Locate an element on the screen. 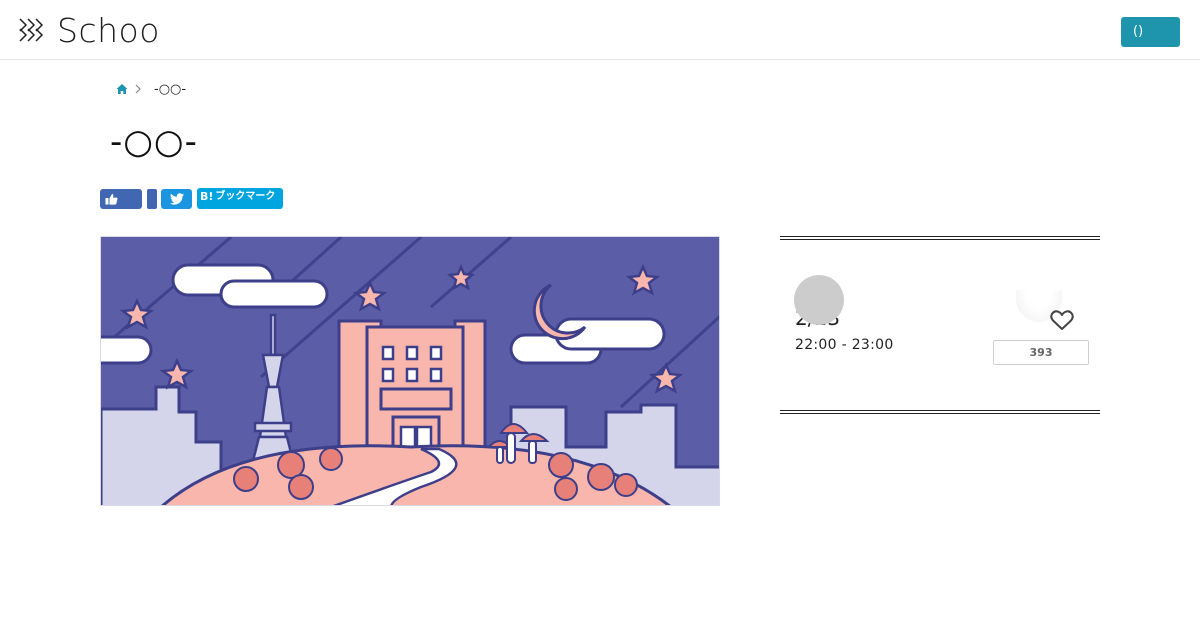  class-info-panel: 2/23 22:00 - 23:00 393 is located at coordinates (940, 325).